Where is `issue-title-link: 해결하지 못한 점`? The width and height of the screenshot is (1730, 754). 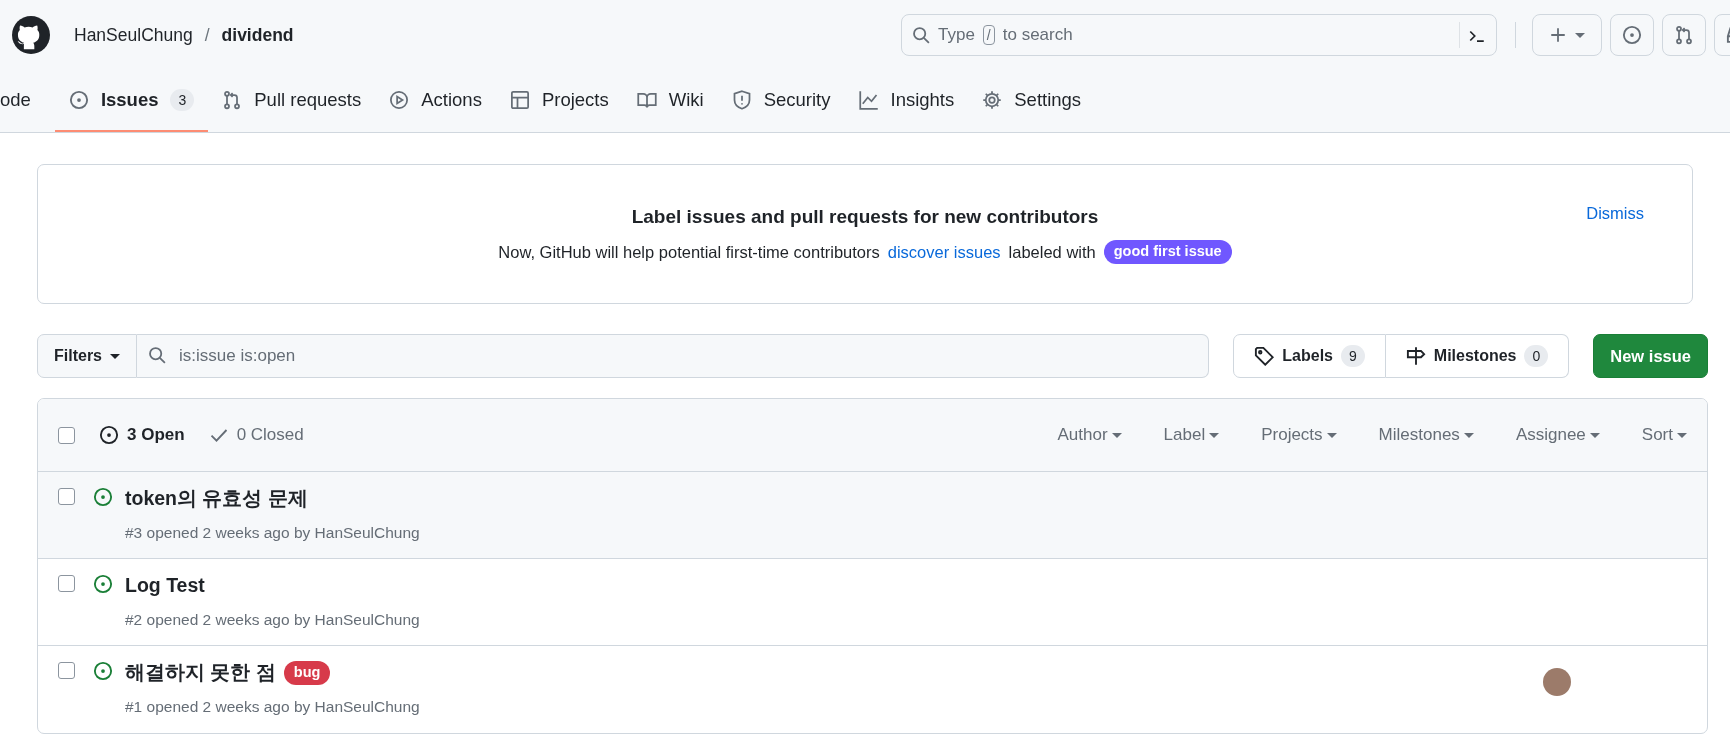 issue-title-link: 해결하지 못한 점 is located at coordinates (200, 673).